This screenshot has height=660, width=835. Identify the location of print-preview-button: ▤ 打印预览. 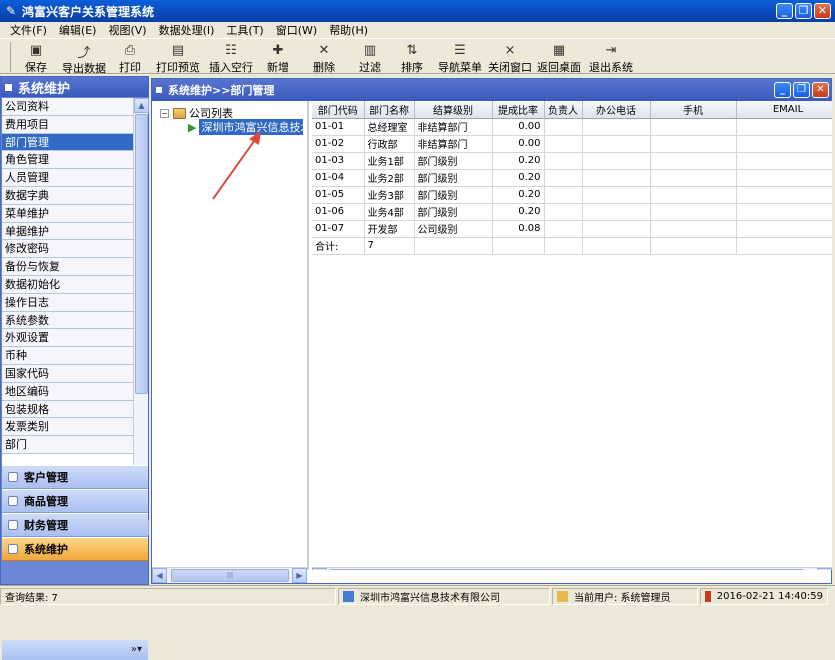
(178, 56).